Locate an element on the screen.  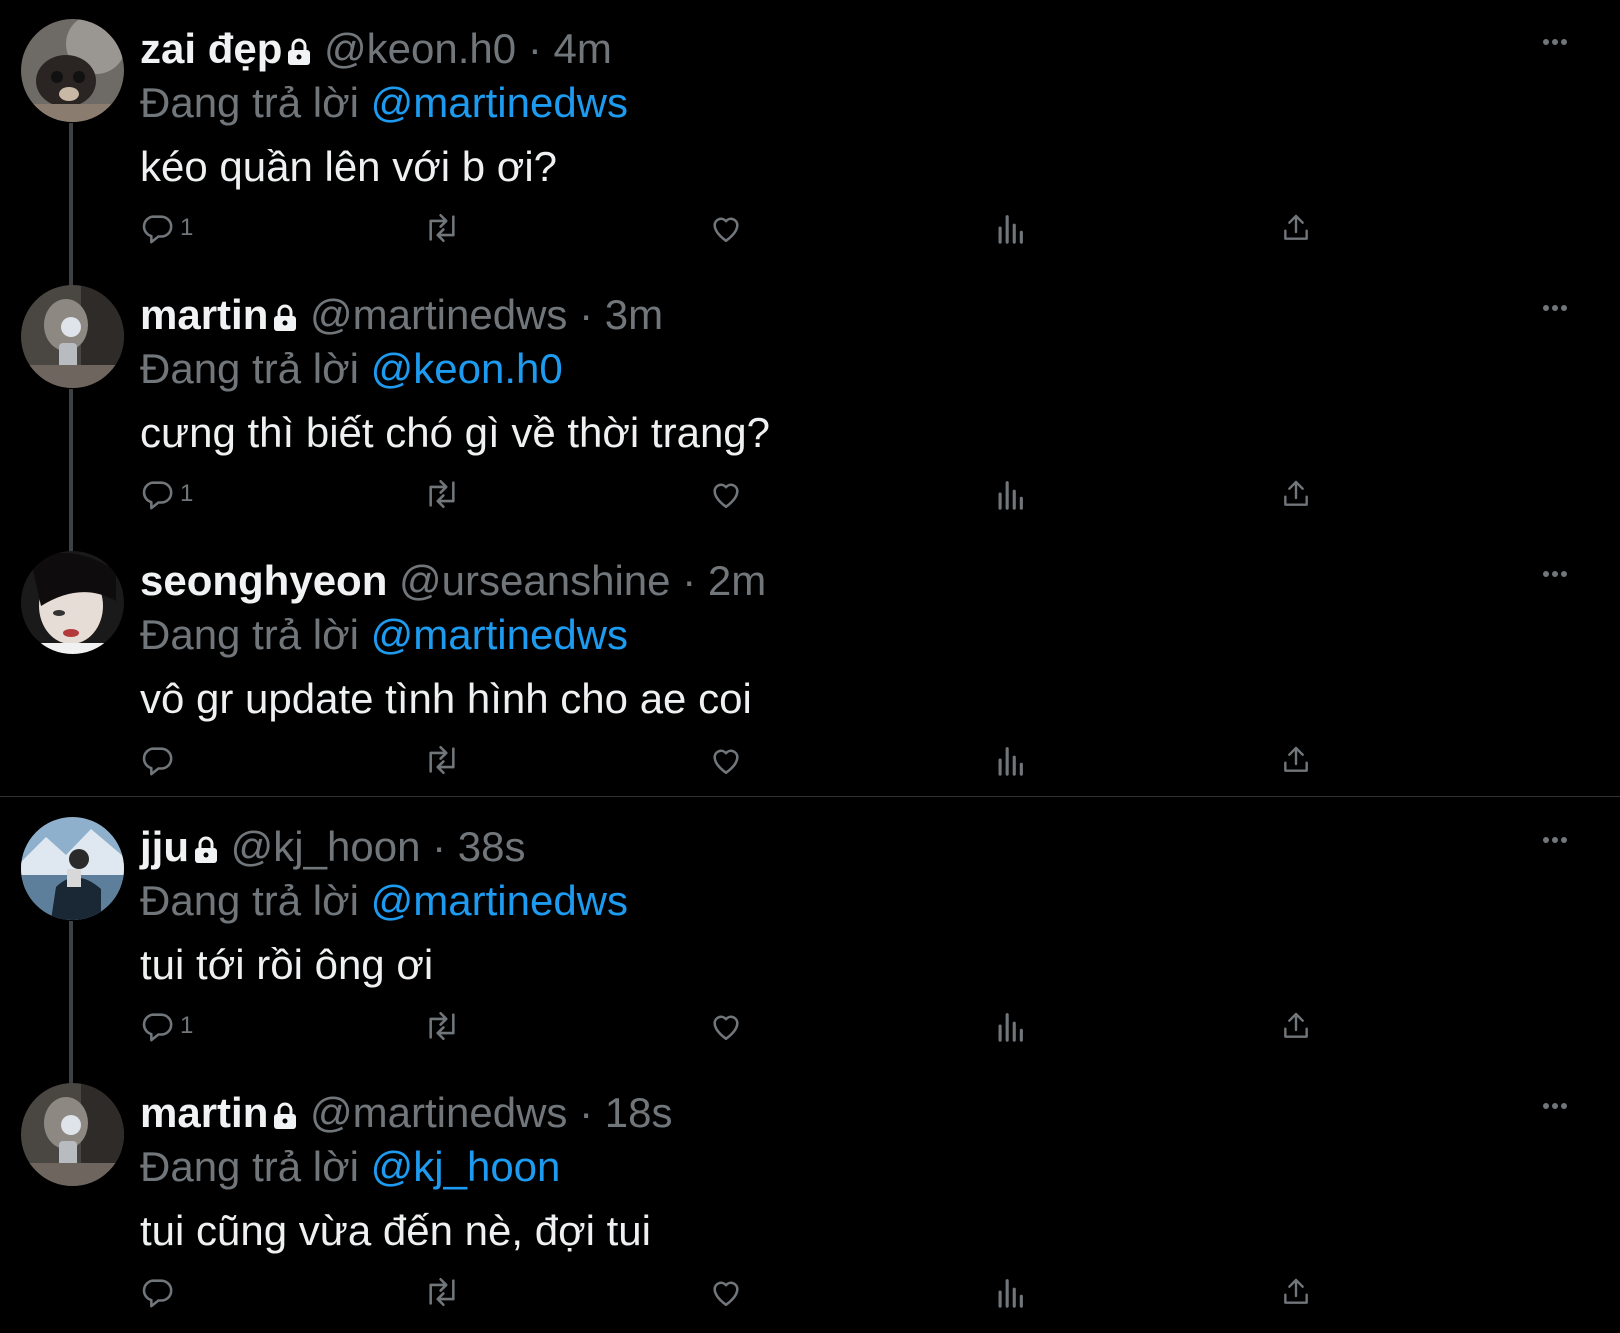
tweet-header: zai đẹp @keon.h0 · 4m is located at coordinates (376, 51).